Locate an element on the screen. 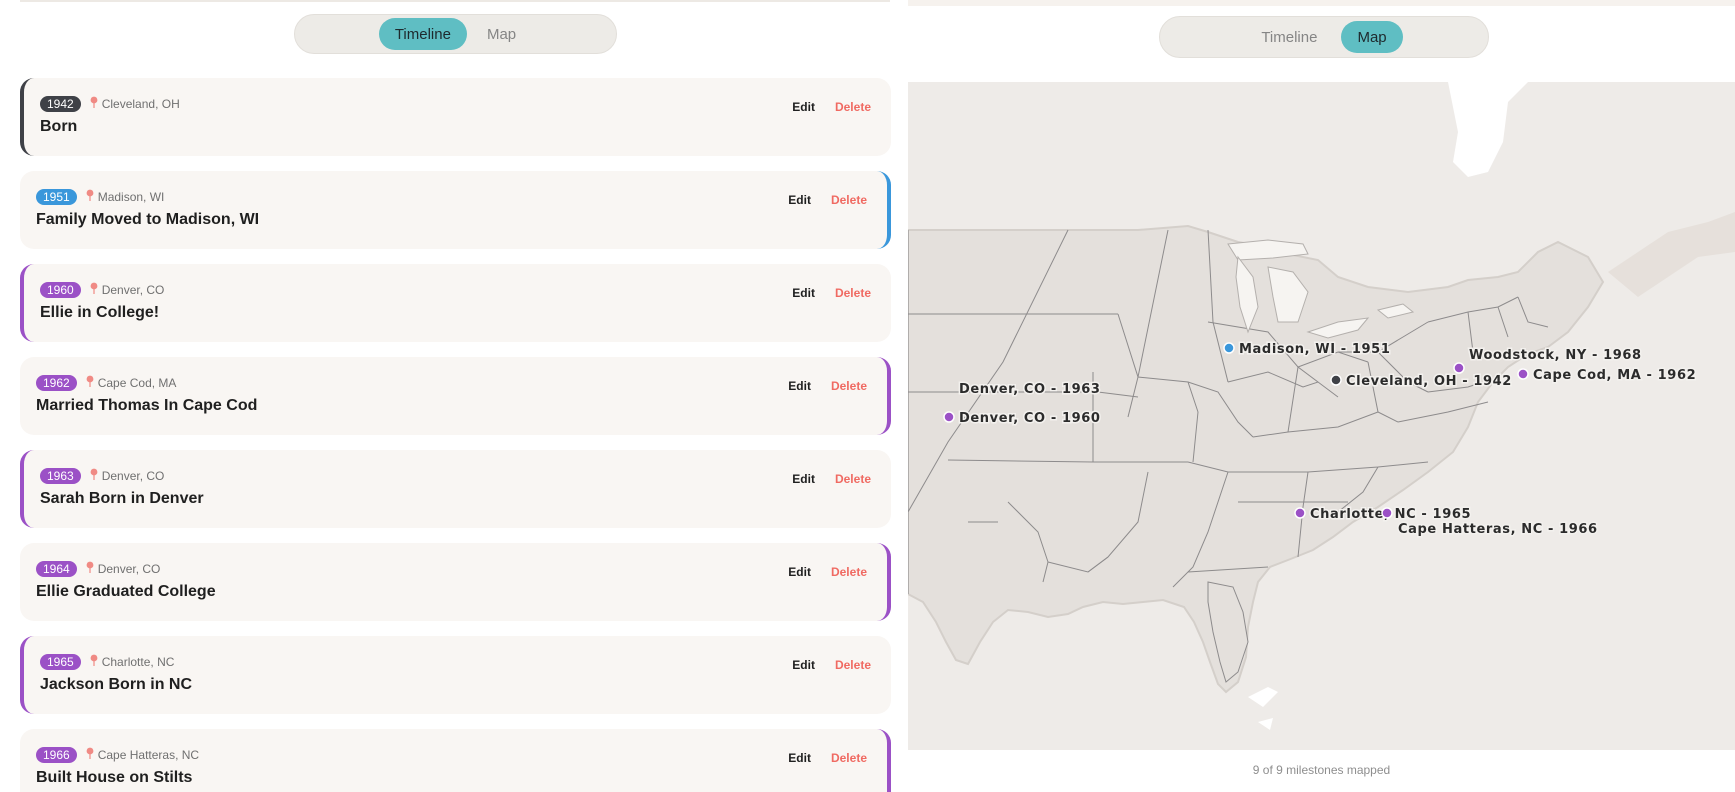 Image resolution: width=1735 pixels, height=792 pixels. milestone-meta: 1966 Cape Hatteras, NC is located at coordinates (117, 755).